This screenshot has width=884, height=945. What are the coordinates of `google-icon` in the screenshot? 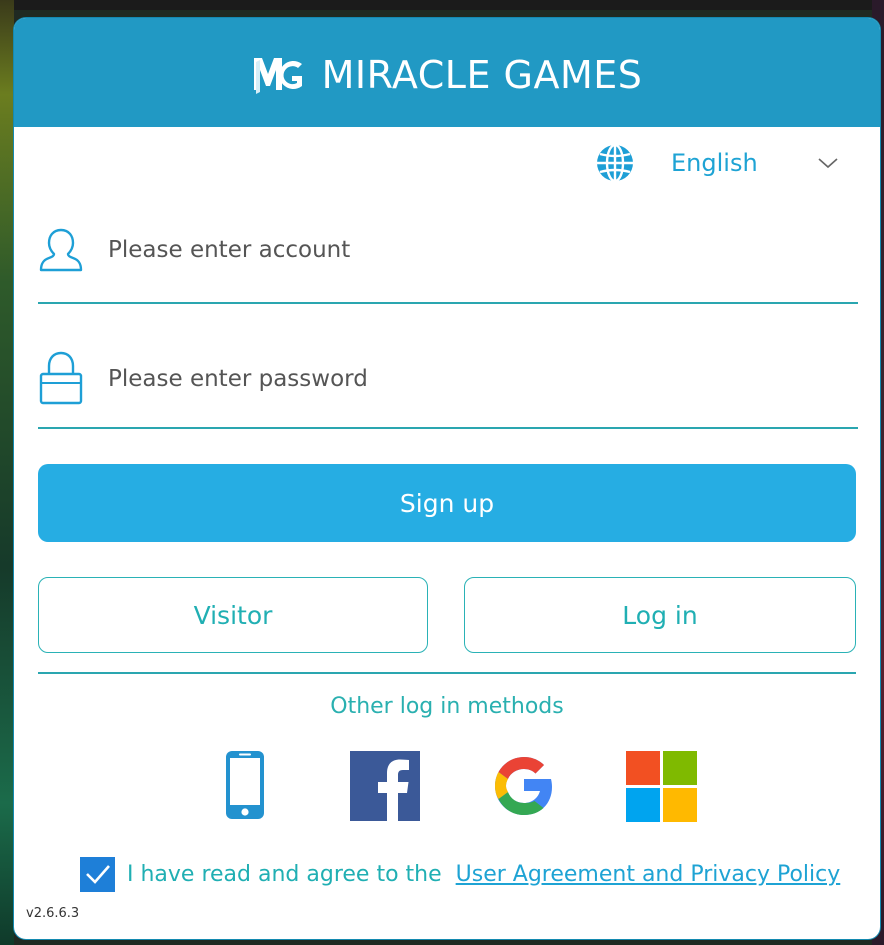 It's located at (524, 786).